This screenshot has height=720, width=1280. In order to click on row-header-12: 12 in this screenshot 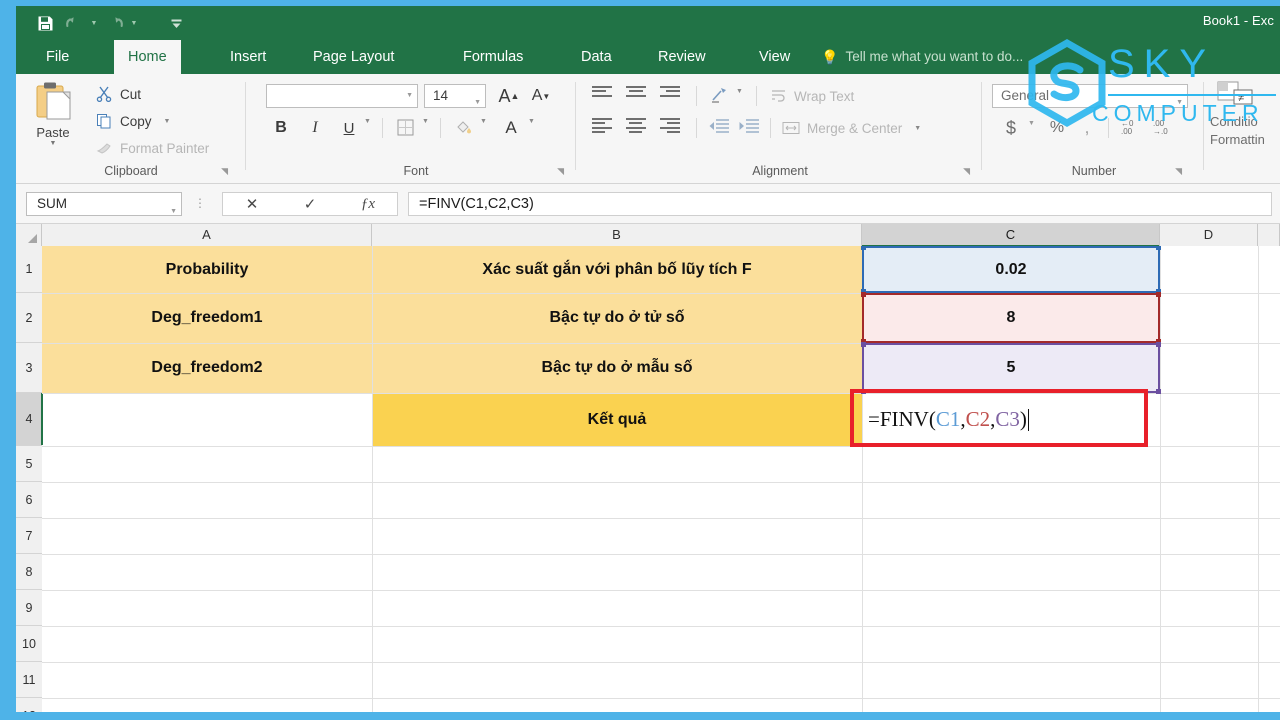, I will do `click(29, 705)`.